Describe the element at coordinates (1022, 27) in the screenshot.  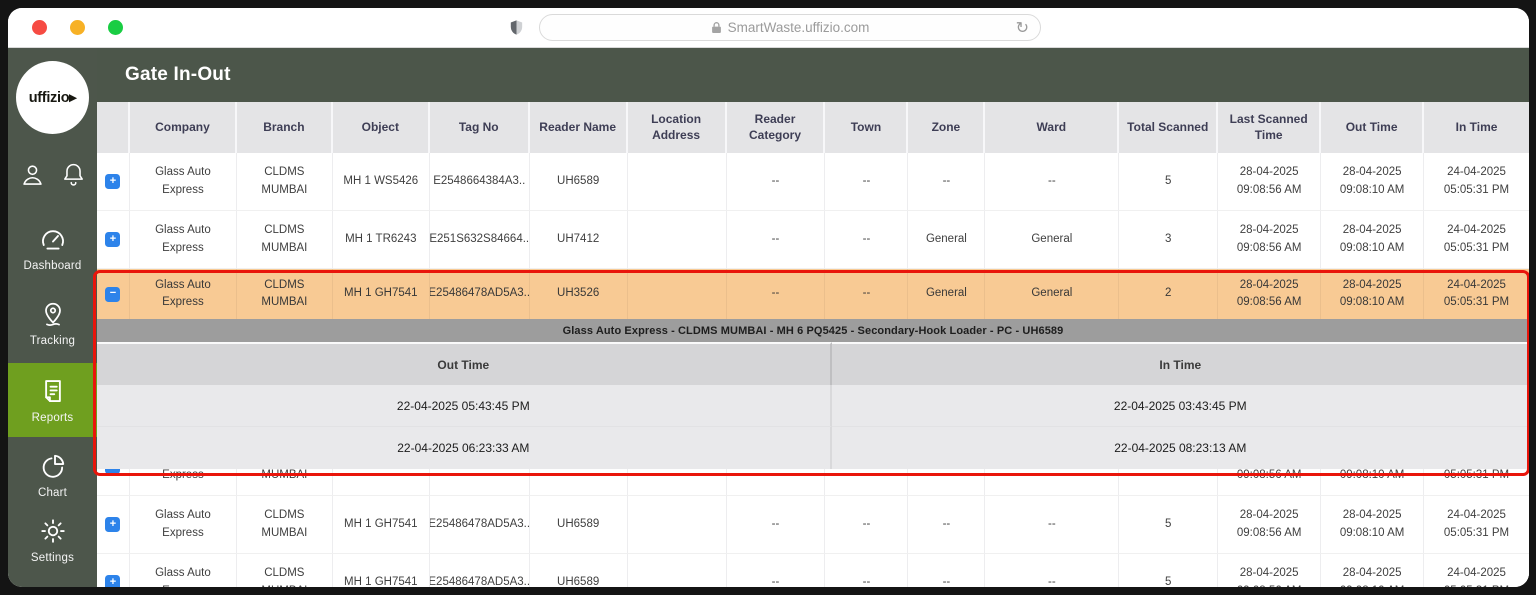
I see `refresh-icon: ↻` at that location.